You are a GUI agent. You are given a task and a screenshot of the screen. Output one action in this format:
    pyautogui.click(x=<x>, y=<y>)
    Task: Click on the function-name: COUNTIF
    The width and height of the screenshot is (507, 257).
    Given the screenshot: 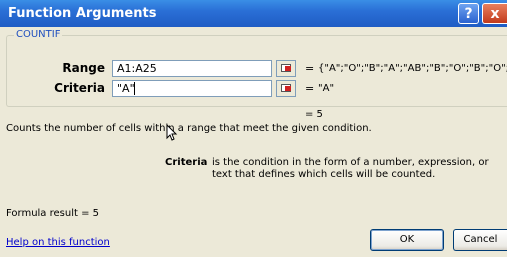 What is the action you would take?
    pyautogui.click(x=38, y=34)
    